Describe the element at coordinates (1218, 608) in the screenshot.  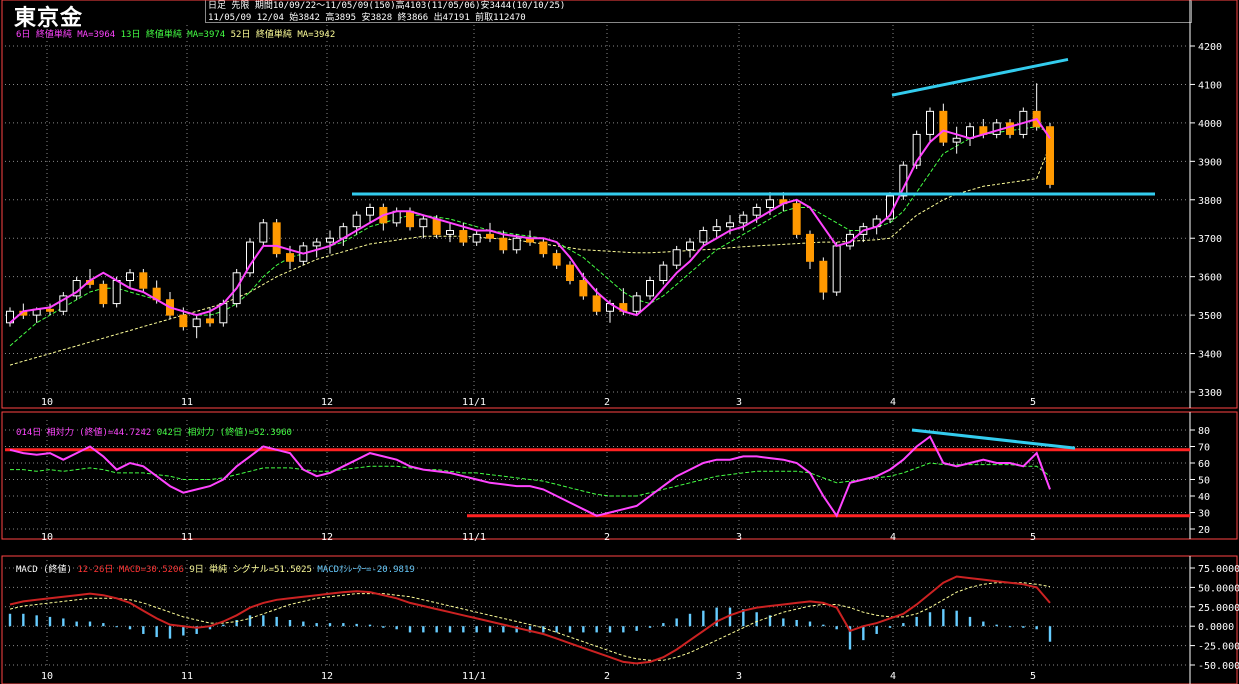
I see `macd-y-tick-label: 25.0000` at that location.